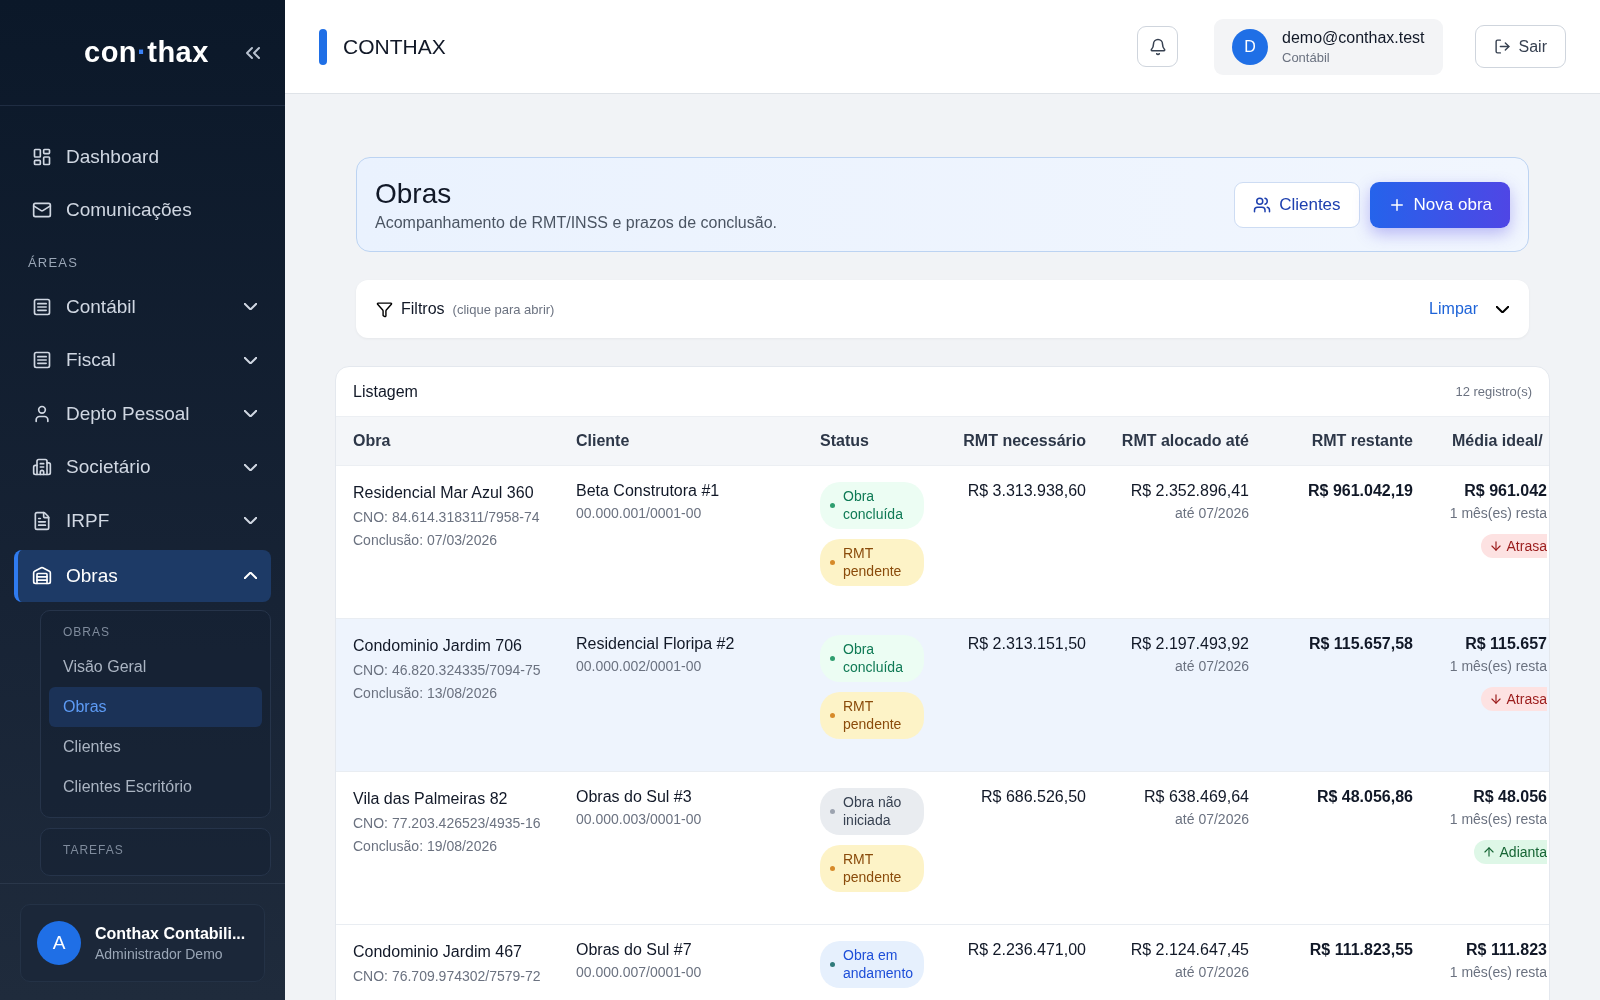  What do you see at coordinates (1520, 46) in the screenshot?
I see `logout-button: Sair` at bounding box center [1520, 46].